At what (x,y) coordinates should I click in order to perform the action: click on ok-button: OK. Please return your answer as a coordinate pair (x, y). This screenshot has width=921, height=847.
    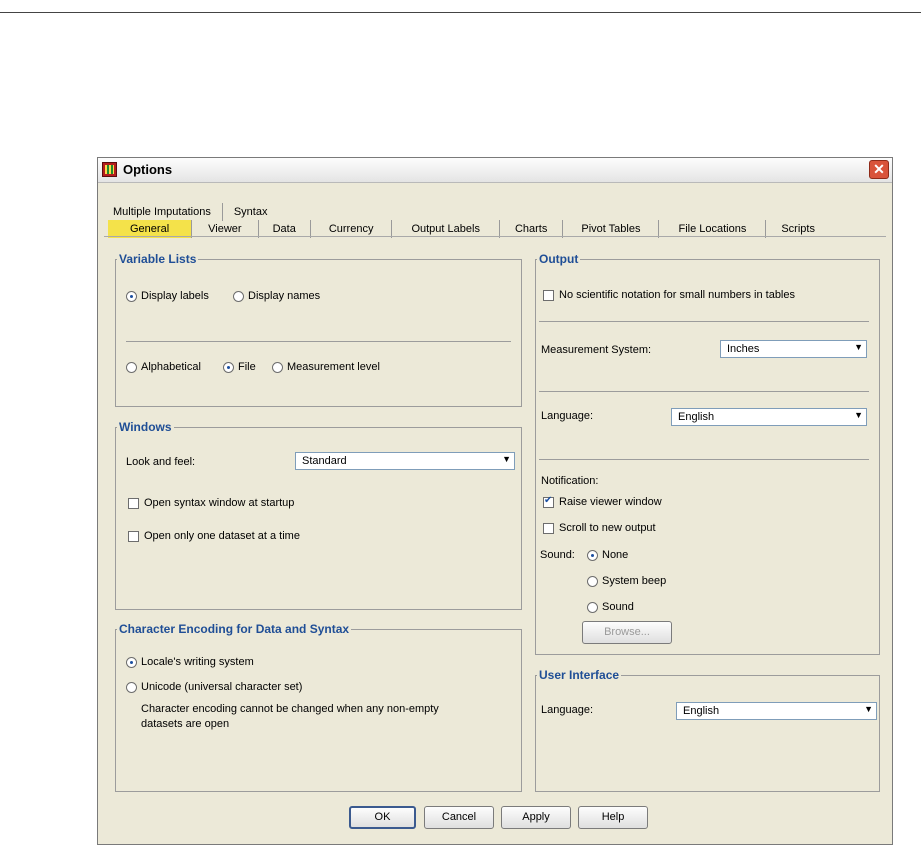
    Looking at the image, I should click on (382, 817).